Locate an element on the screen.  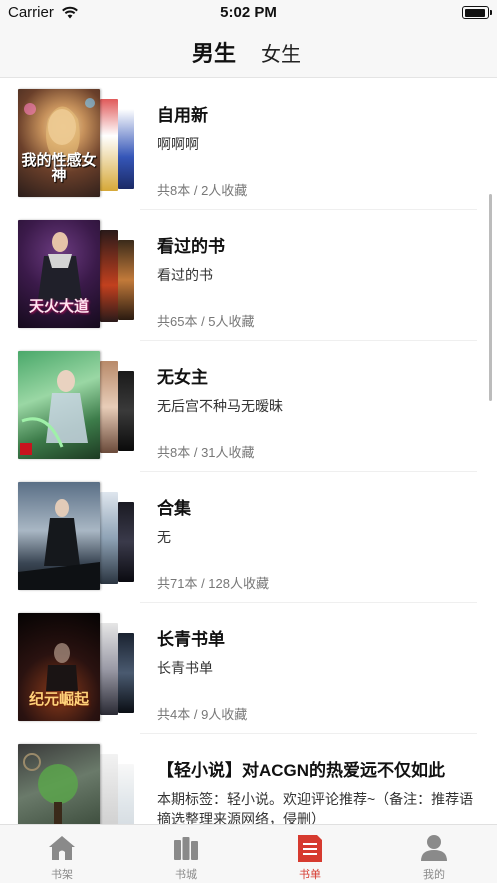
person-icon is located at coordinates (434, 848).